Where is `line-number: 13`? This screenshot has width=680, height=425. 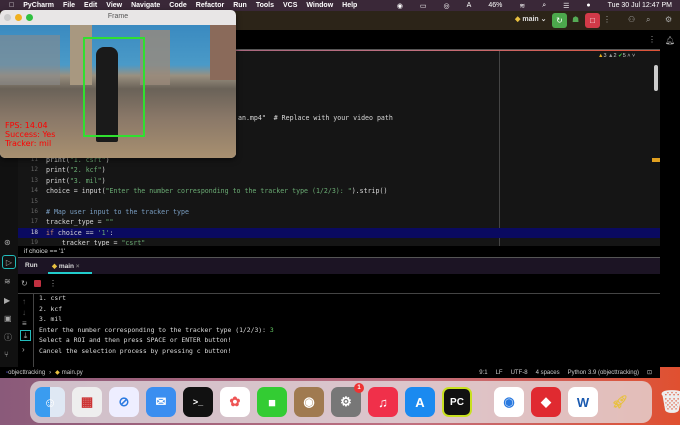
line-number: 13 is located at coordinates (28, 181).